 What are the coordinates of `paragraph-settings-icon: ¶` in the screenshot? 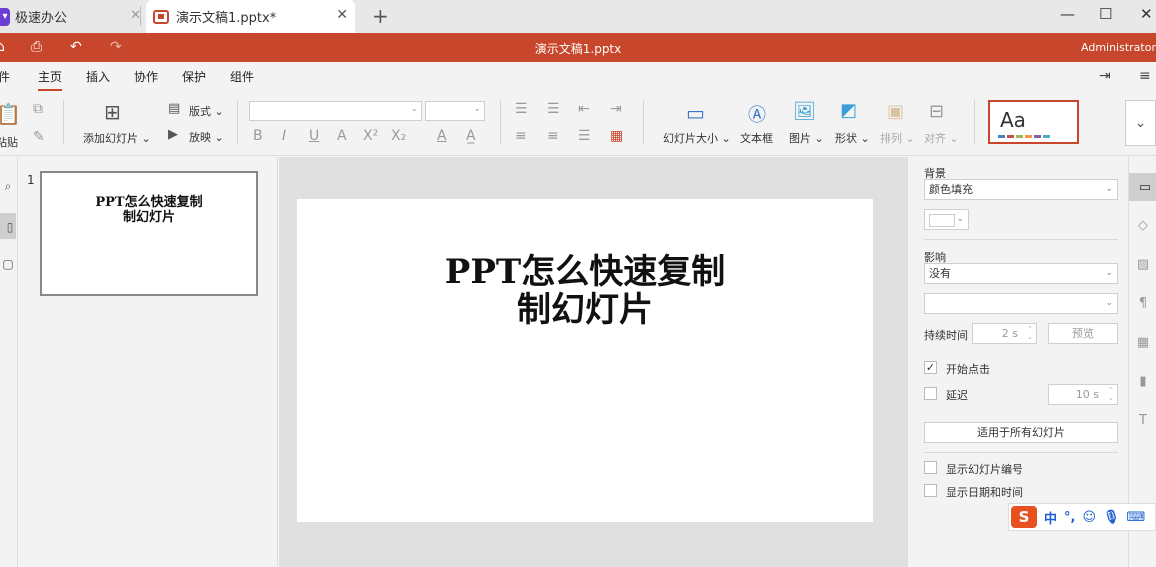 It's located at (1142, 304).